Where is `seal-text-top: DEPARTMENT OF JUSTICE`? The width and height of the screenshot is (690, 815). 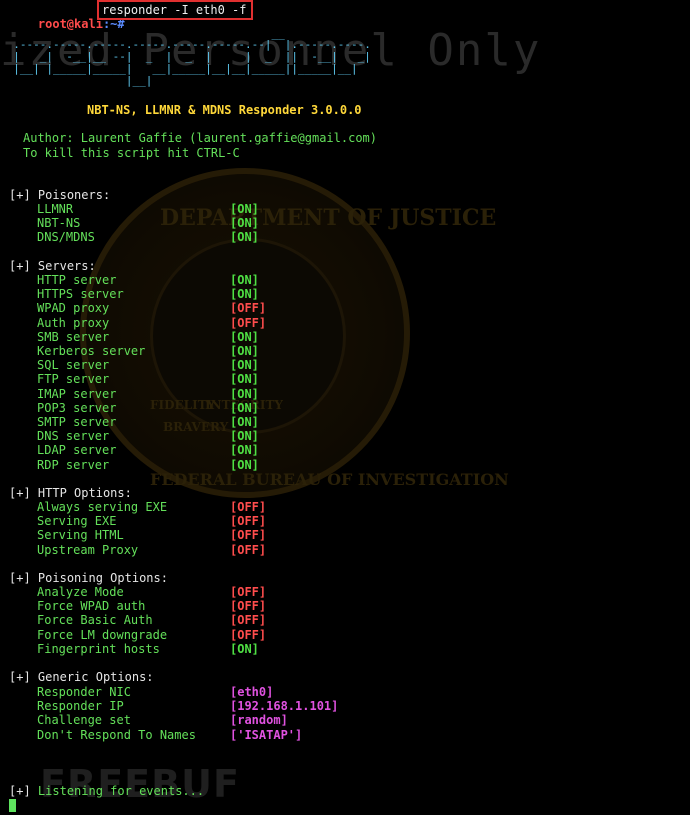
seal-text-top: DEPARTMENT OF JUSTICE is located at coordinates (328, 218).